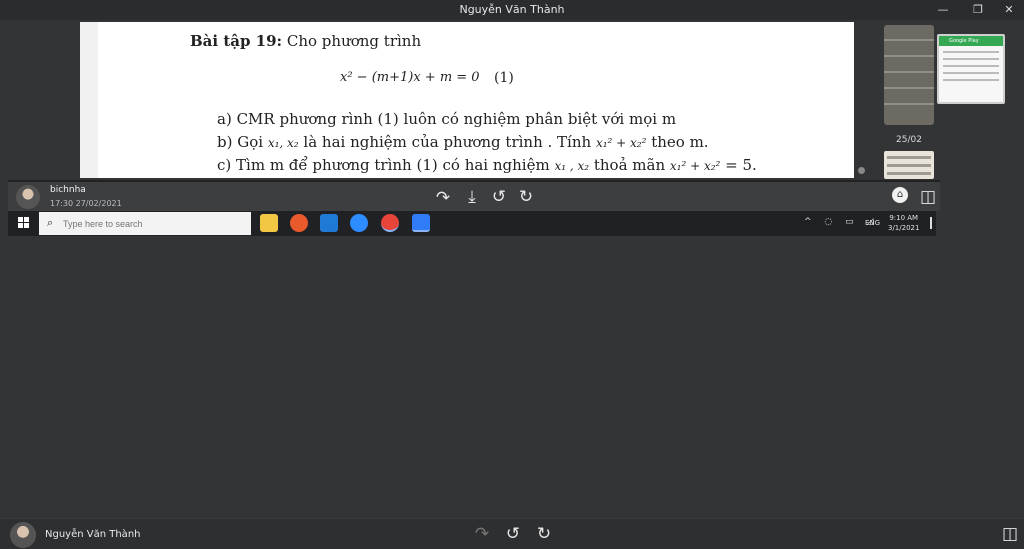 The height and width of the screenshot is (549, 1024). I want to click on item-b-expr: x₁² + x₂², so click(621, 143).